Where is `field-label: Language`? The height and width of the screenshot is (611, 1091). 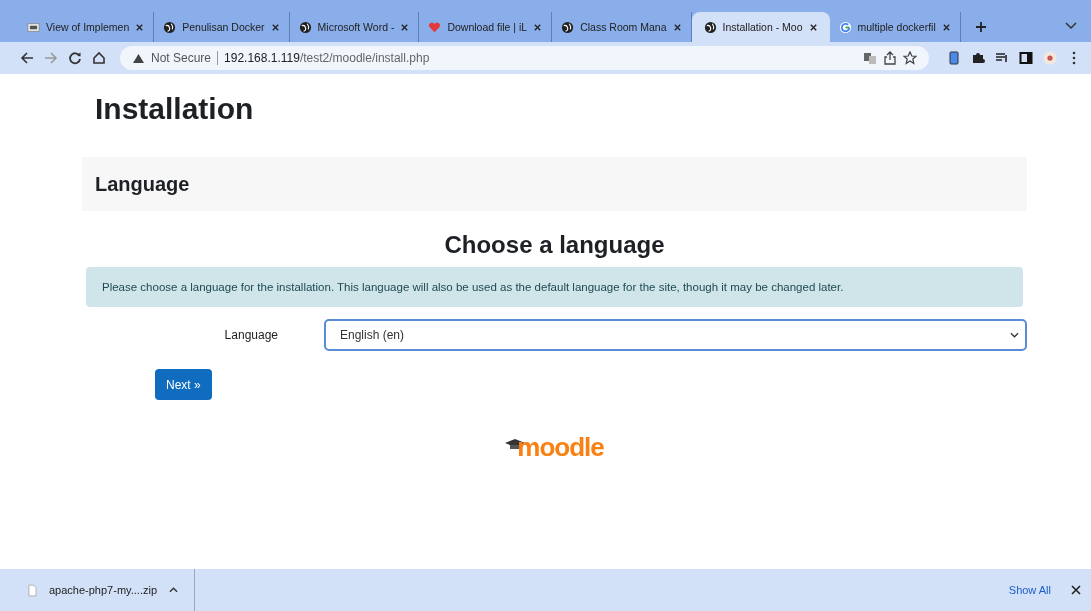 field-label: Language is located at coordinates (251, 335).